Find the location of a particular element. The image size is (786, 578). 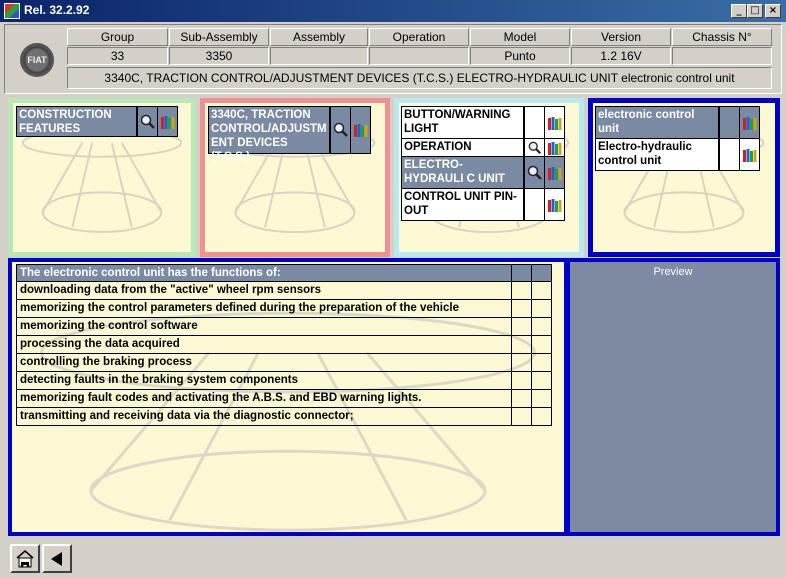

control-unit-pin-out-item: CONTROL UNIT PIN-OUT is located at coordinates (462, 204).